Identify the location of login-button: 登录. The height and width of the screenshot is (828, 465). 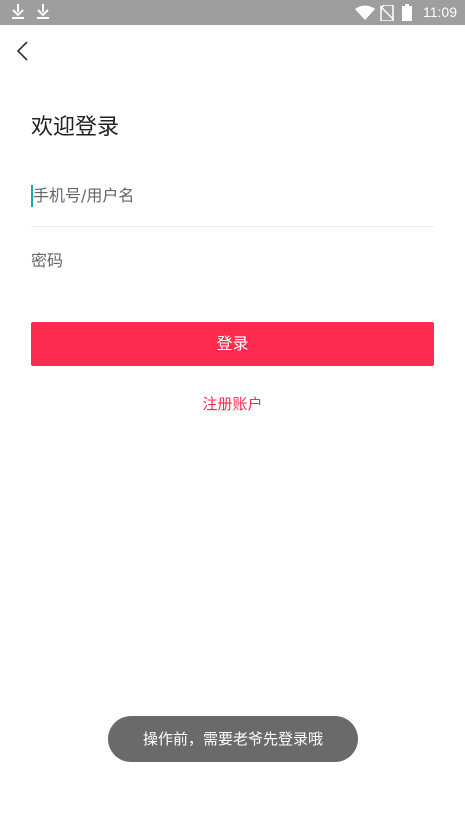
(232, 344).